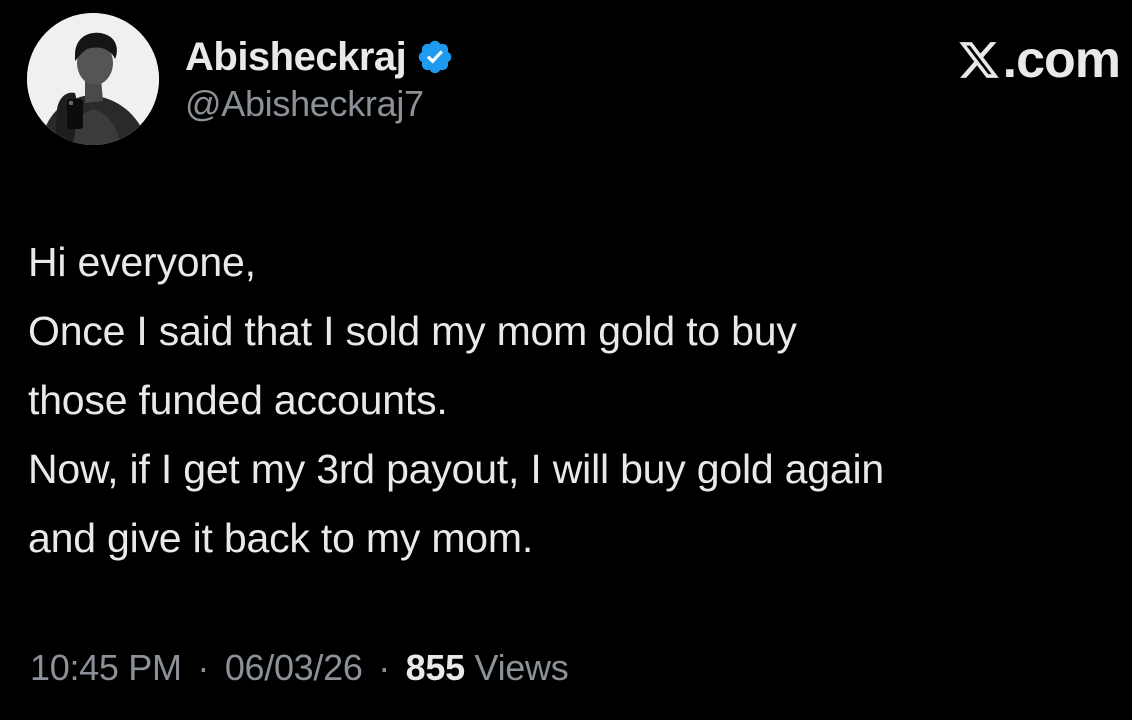 This screenshot has height=720, width=1132. What do you see at coordinates (294, 667) in the screenshot?
I see `tweet-date: 06/03/26` at bounding box center [294, 667].